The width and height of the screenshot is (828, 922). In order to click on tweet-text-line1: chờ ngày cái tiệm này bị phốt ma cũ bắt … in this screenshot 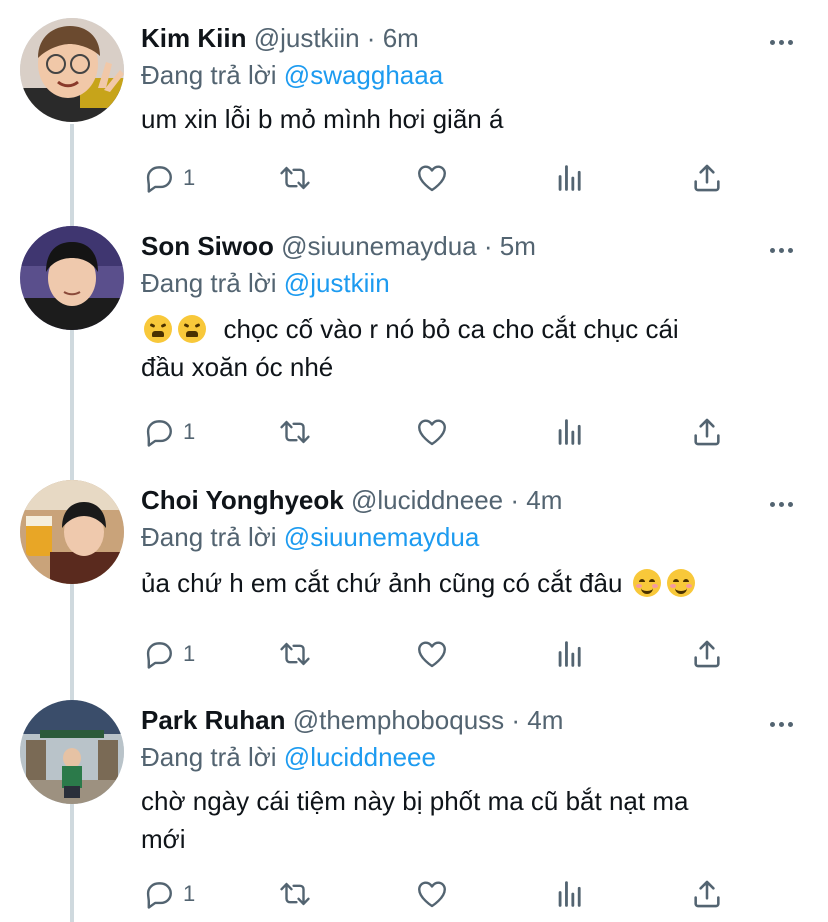, I will do `click(415, 801)`.